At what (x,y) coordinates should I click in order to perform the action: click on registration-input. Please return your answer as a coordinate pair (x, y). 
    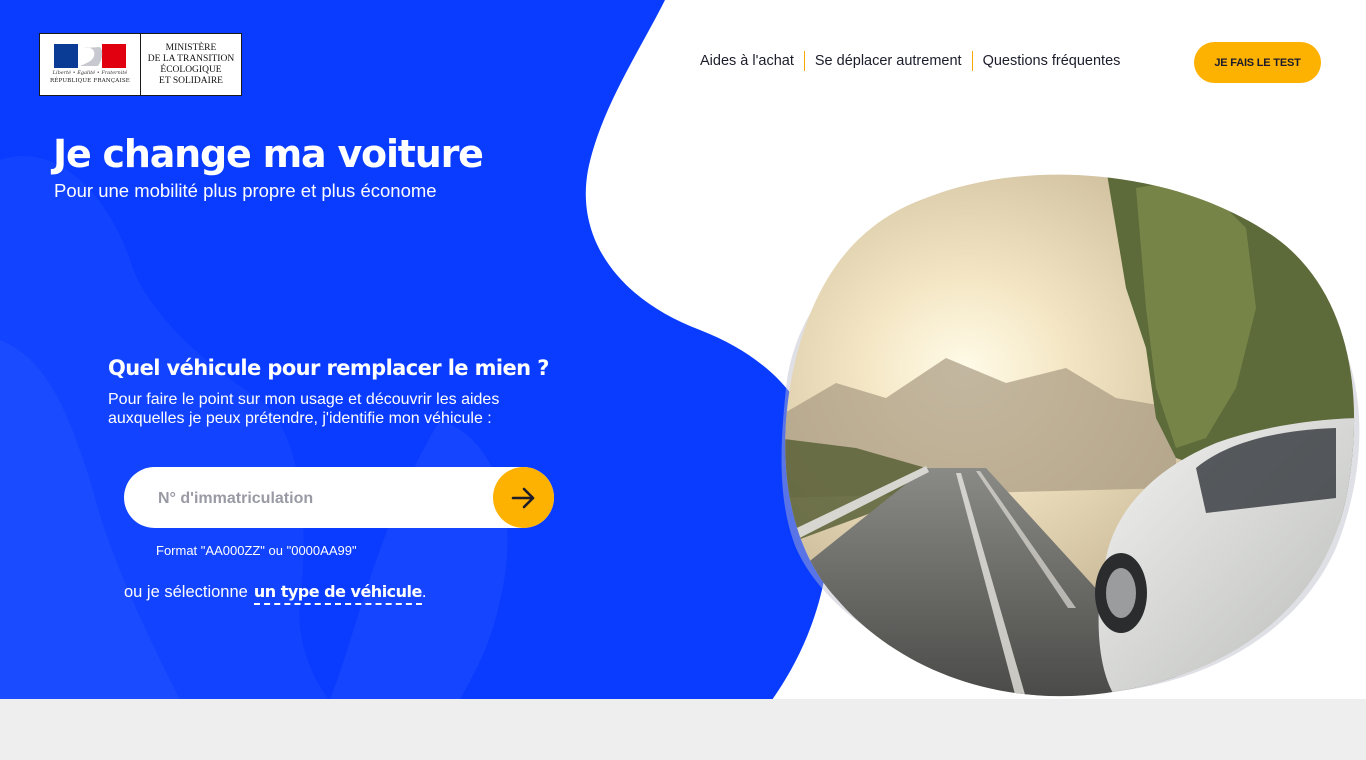
    Looking at the image, I should click on (323, 498).